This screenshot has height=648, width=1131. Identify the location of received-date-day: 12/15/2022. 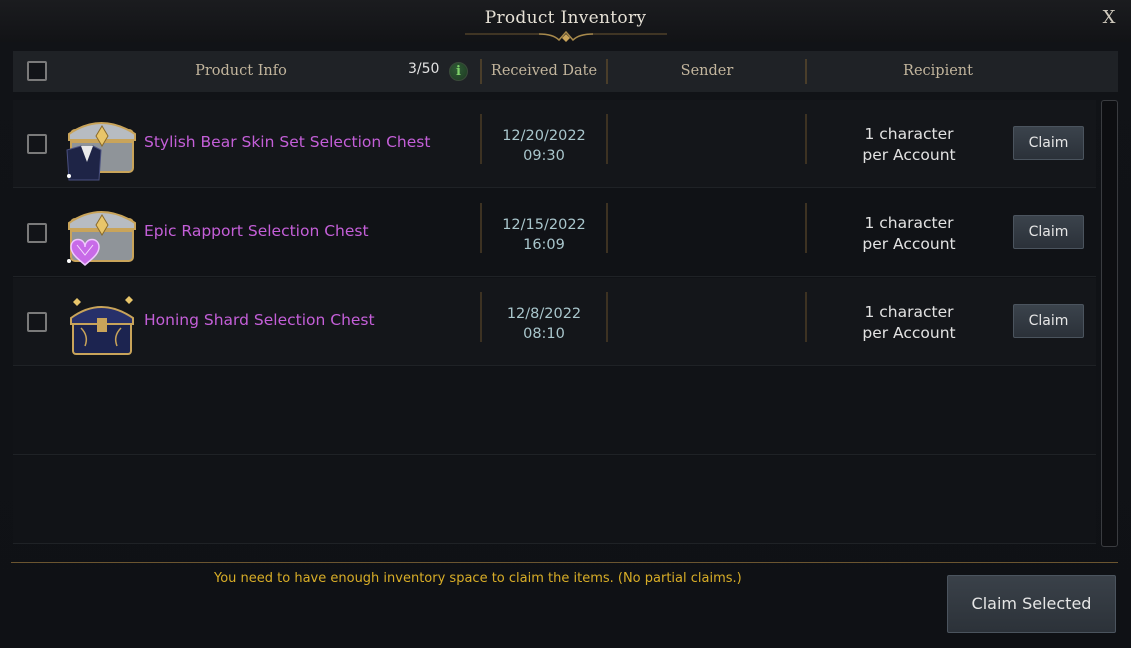
(544, 225).